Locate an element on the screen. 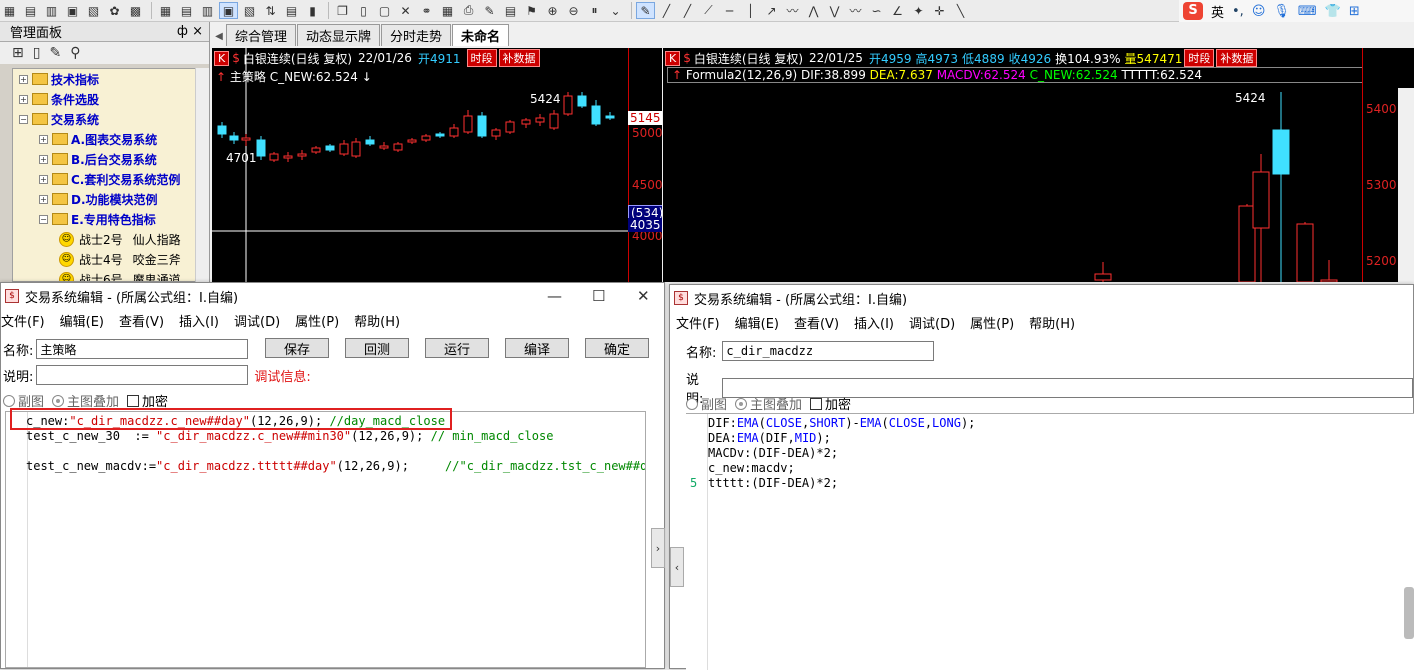 This screenshot has height=670, width=1414. tree-node: + 条件选股 is located at coordinates (108, 99).